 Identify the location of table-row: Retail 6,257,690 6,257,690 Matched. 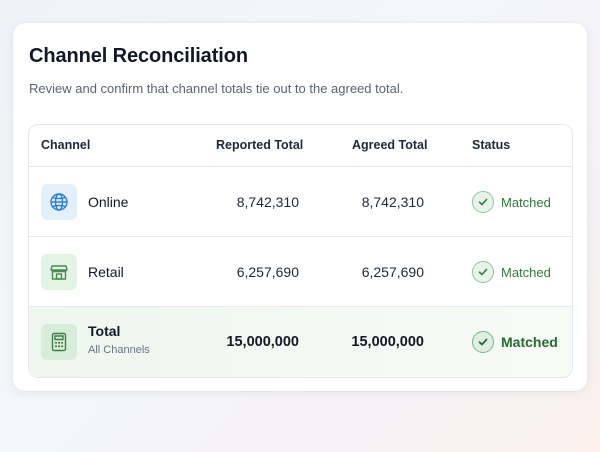
(300, 272).